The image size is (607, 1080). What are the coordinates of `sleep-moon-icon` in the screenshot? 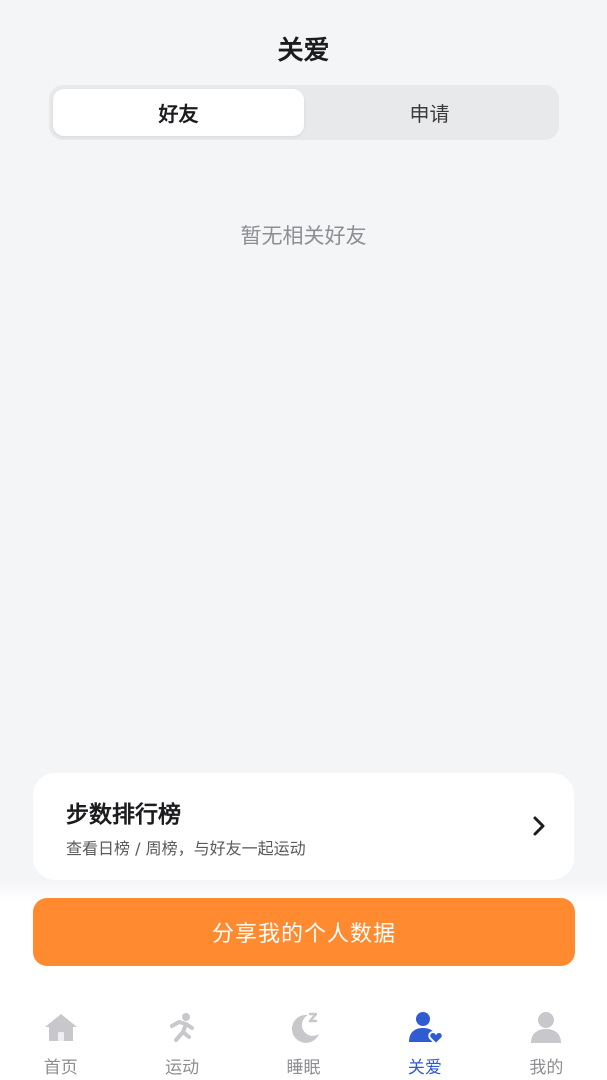 It's located at (305, 1027).